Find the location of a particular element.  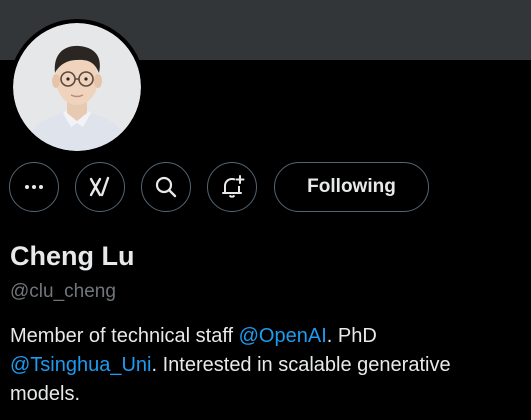

mention-link-tsinghua: @Tsinghua_Uni is located at coordinates (81, 365).